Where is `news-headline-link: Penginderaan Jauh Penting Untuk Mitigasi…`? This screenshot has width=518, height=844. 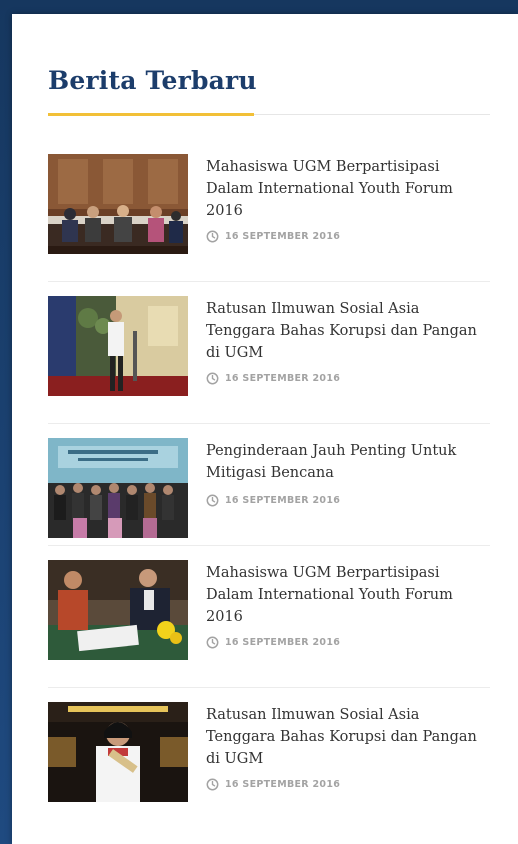 news-headline-link: Penginderaan Jauh Penting Untuk Mitigasi… is located at coordinates (347, 462).